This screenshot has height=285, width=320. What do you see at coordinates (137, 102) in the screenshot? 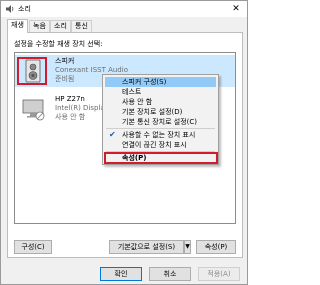
I see `menu-item-label: 사용 안 함` at bounding box center [137, 102].